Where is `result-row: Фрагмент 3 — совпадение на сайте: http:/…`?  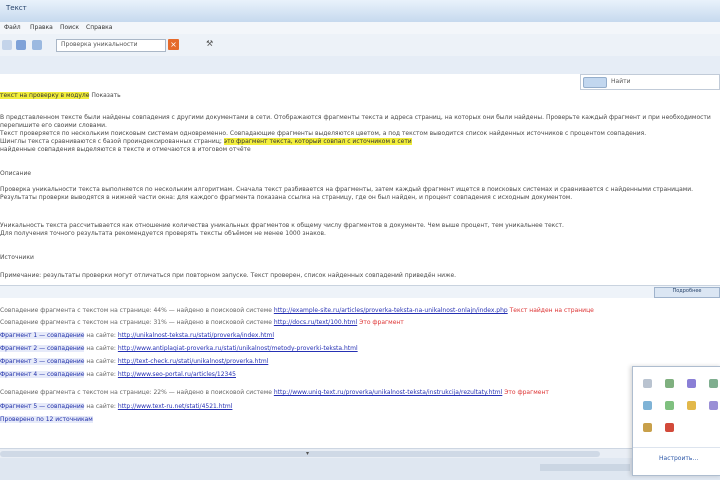
result-row: Фрагмент 3 — совпадение на сайте: http:/… is located at coordinates (134, 361).